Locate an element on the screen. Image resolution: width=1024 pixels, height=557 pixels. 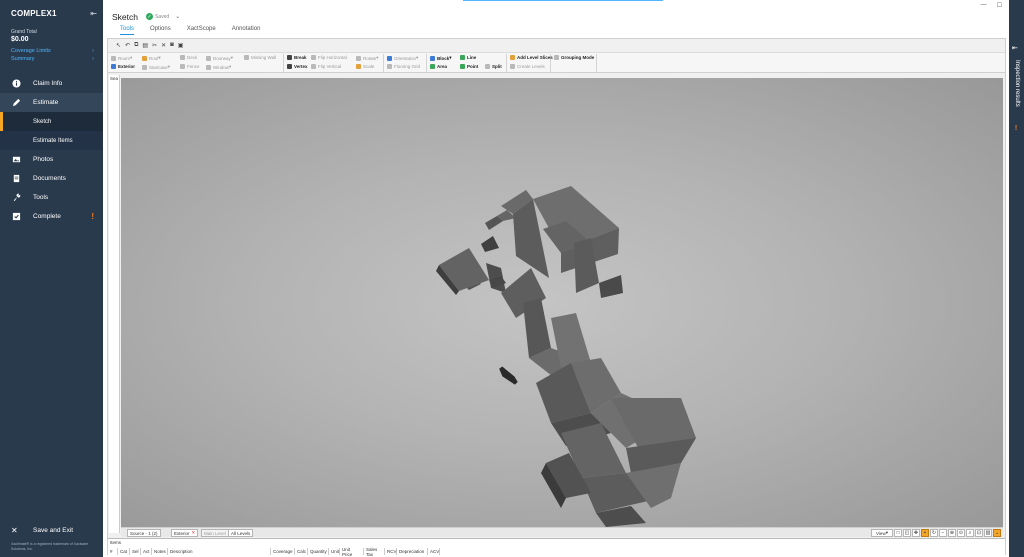
sidebar-subitem-sketch: Sketch is located at coordinates (51, 121).